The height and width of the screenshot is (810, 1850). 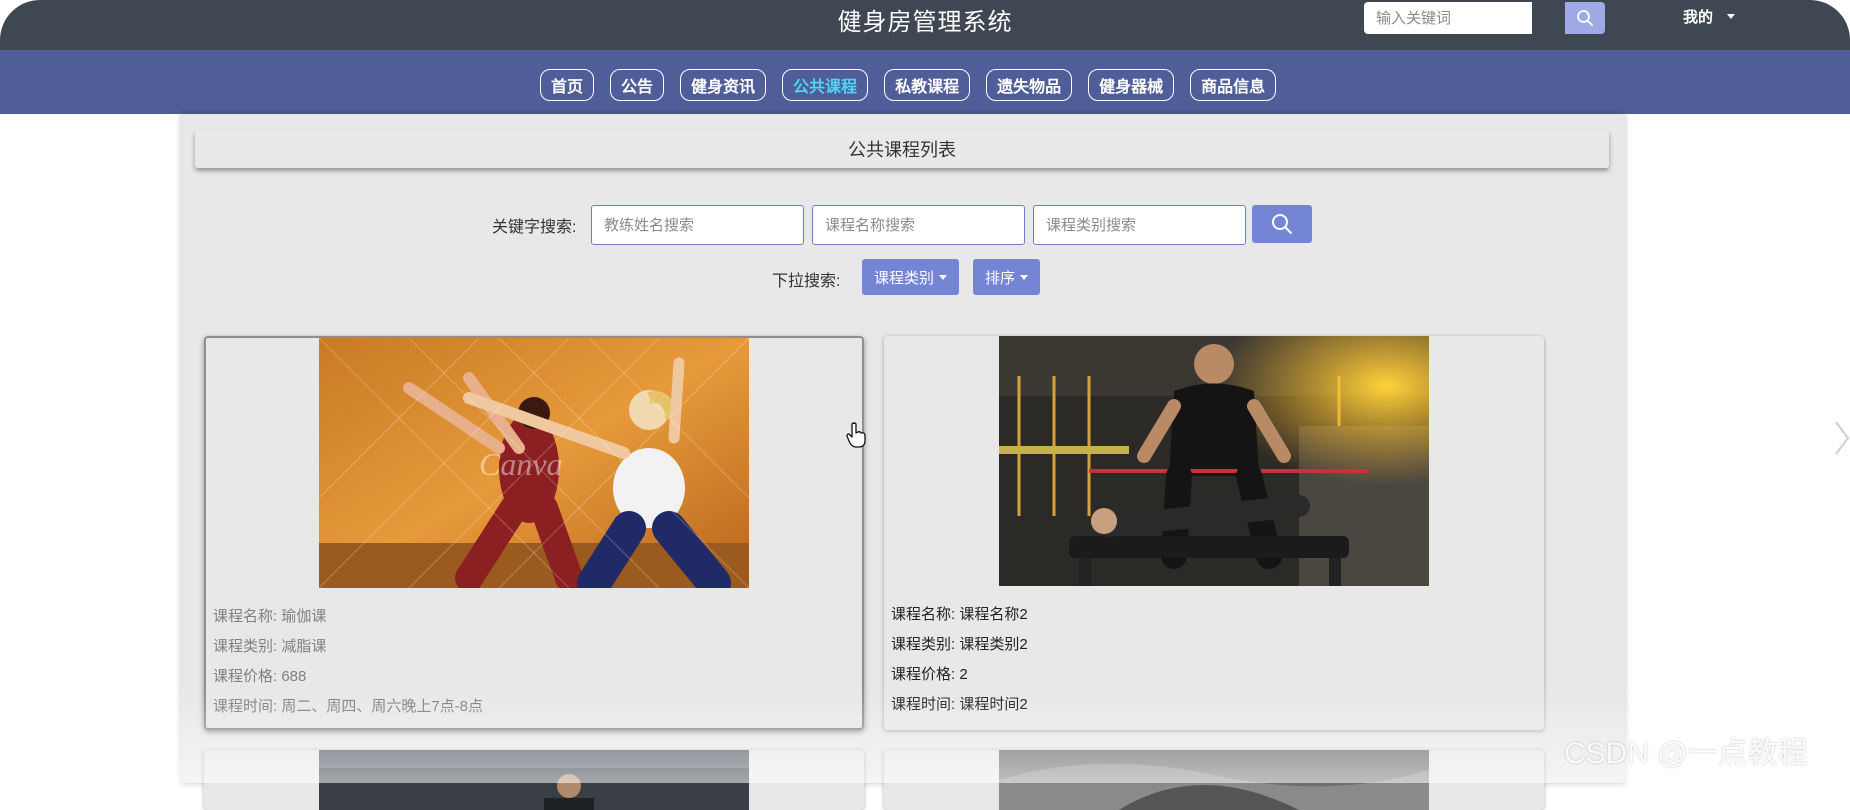 I want to click on course-type-dropdown-label: 课程类别, so click(x=904, y=278).